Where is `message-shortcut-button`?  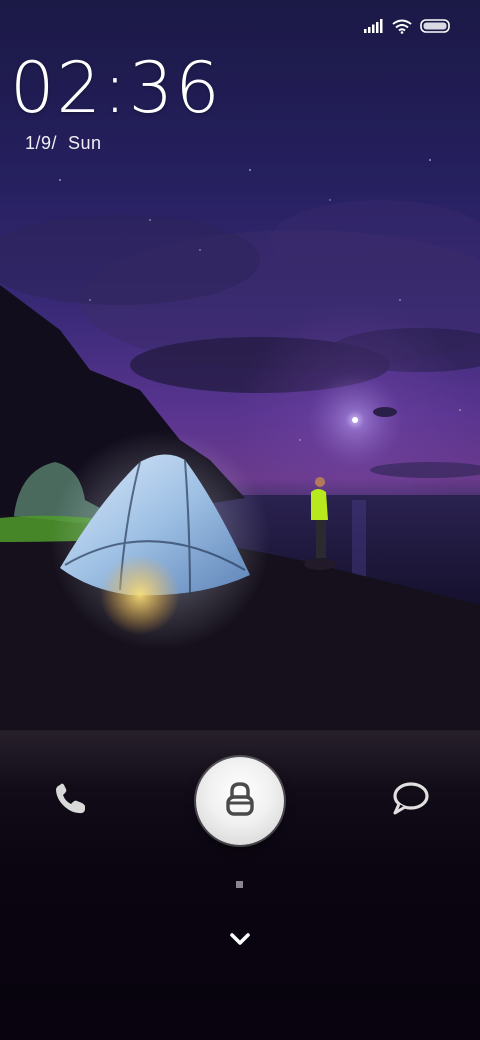
message-shortcut-button is located at coordinates (410, 801).